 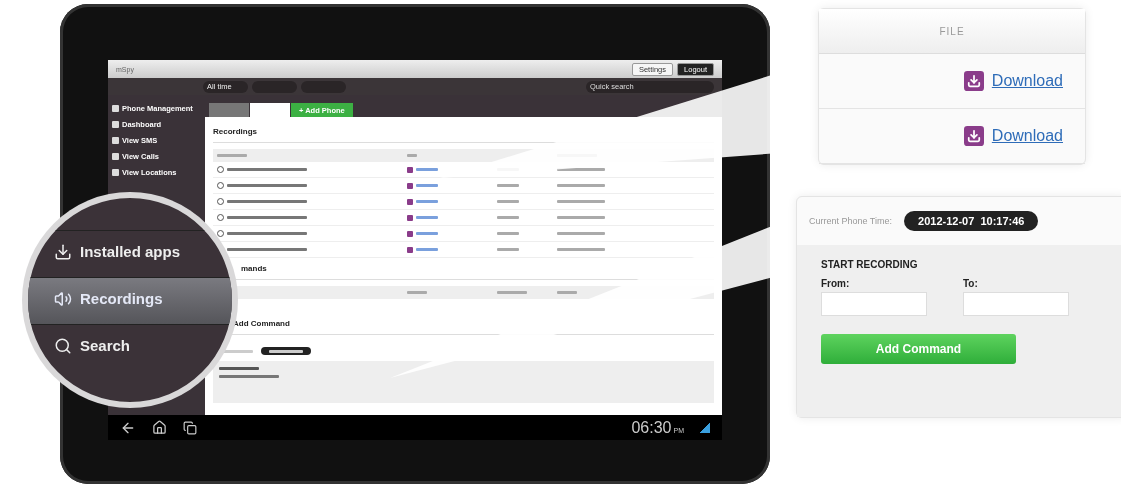 I want to click on phone-time: 2012-12-07 10:17:46, so click(x=971, y=221).